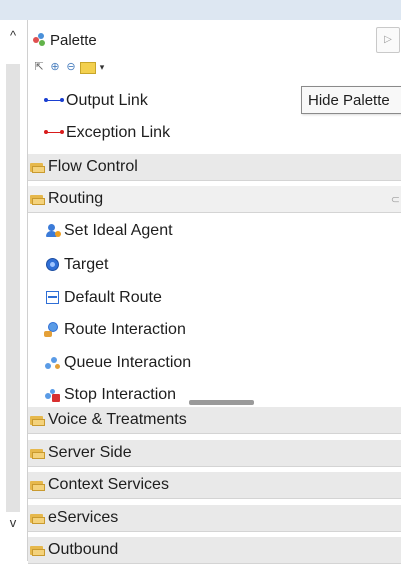 This screenshot has height=564, width=401. What do you see at coordinates (93, 166) in the screenshot?
I see `drawer-label: Flow Control` at bounding box center [93, 166].